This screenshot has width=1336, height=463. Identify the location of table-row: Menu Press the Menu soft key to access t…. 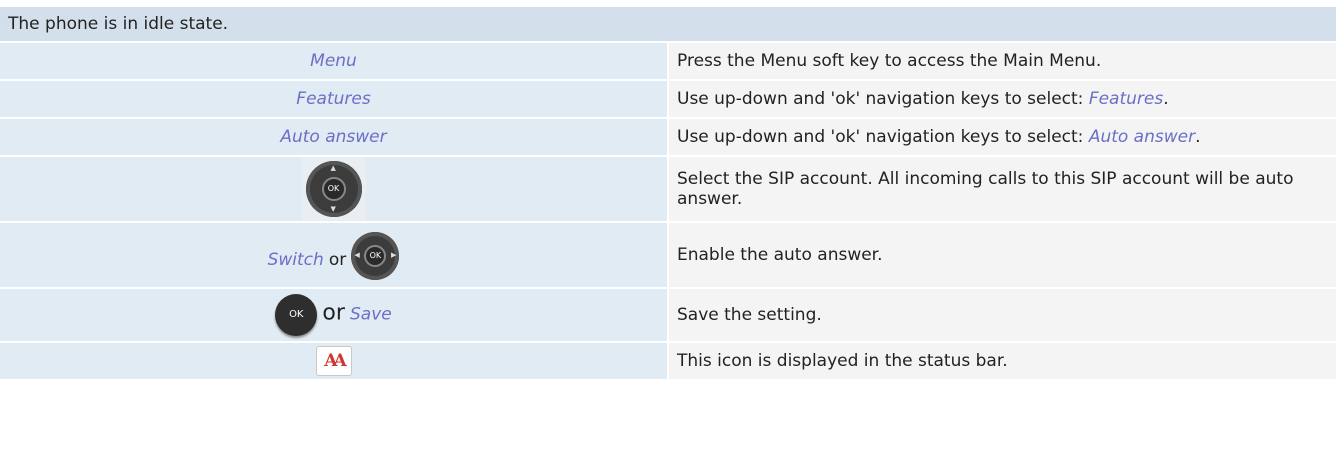
(668, 61).